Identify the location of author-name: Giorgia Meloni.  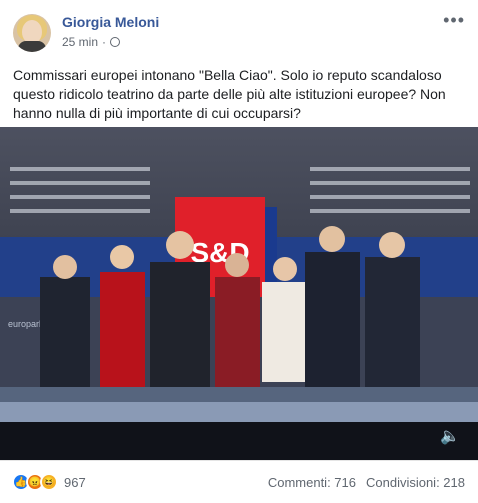
(110, 22).